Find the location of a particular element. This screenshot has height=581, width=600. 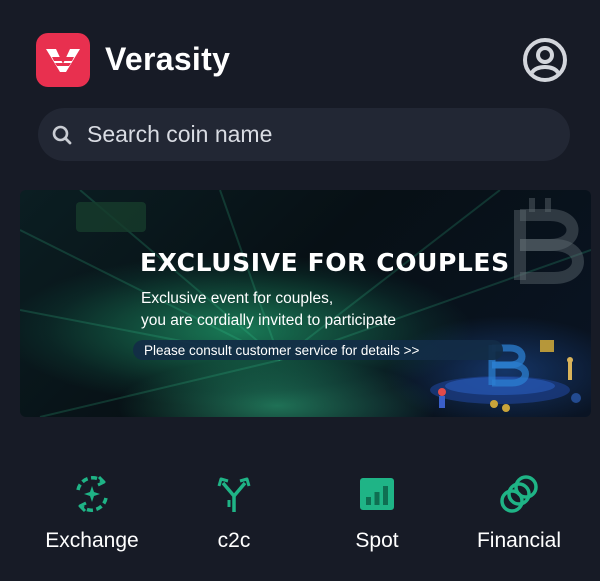

app-header: Verasity is located at coordinates (302, 60).